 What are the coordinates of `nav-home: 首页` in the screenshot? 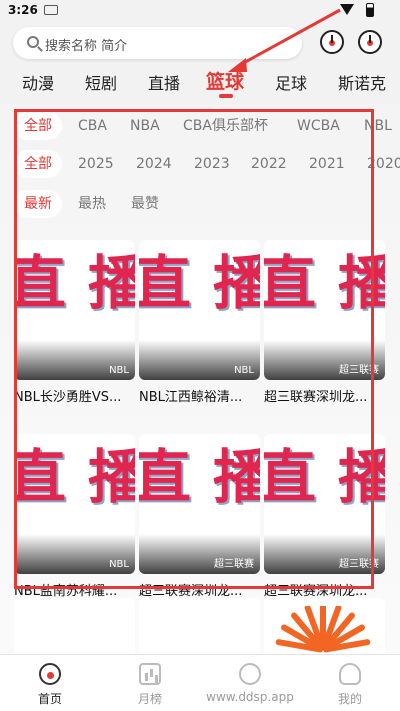 It's located at (50, 683).